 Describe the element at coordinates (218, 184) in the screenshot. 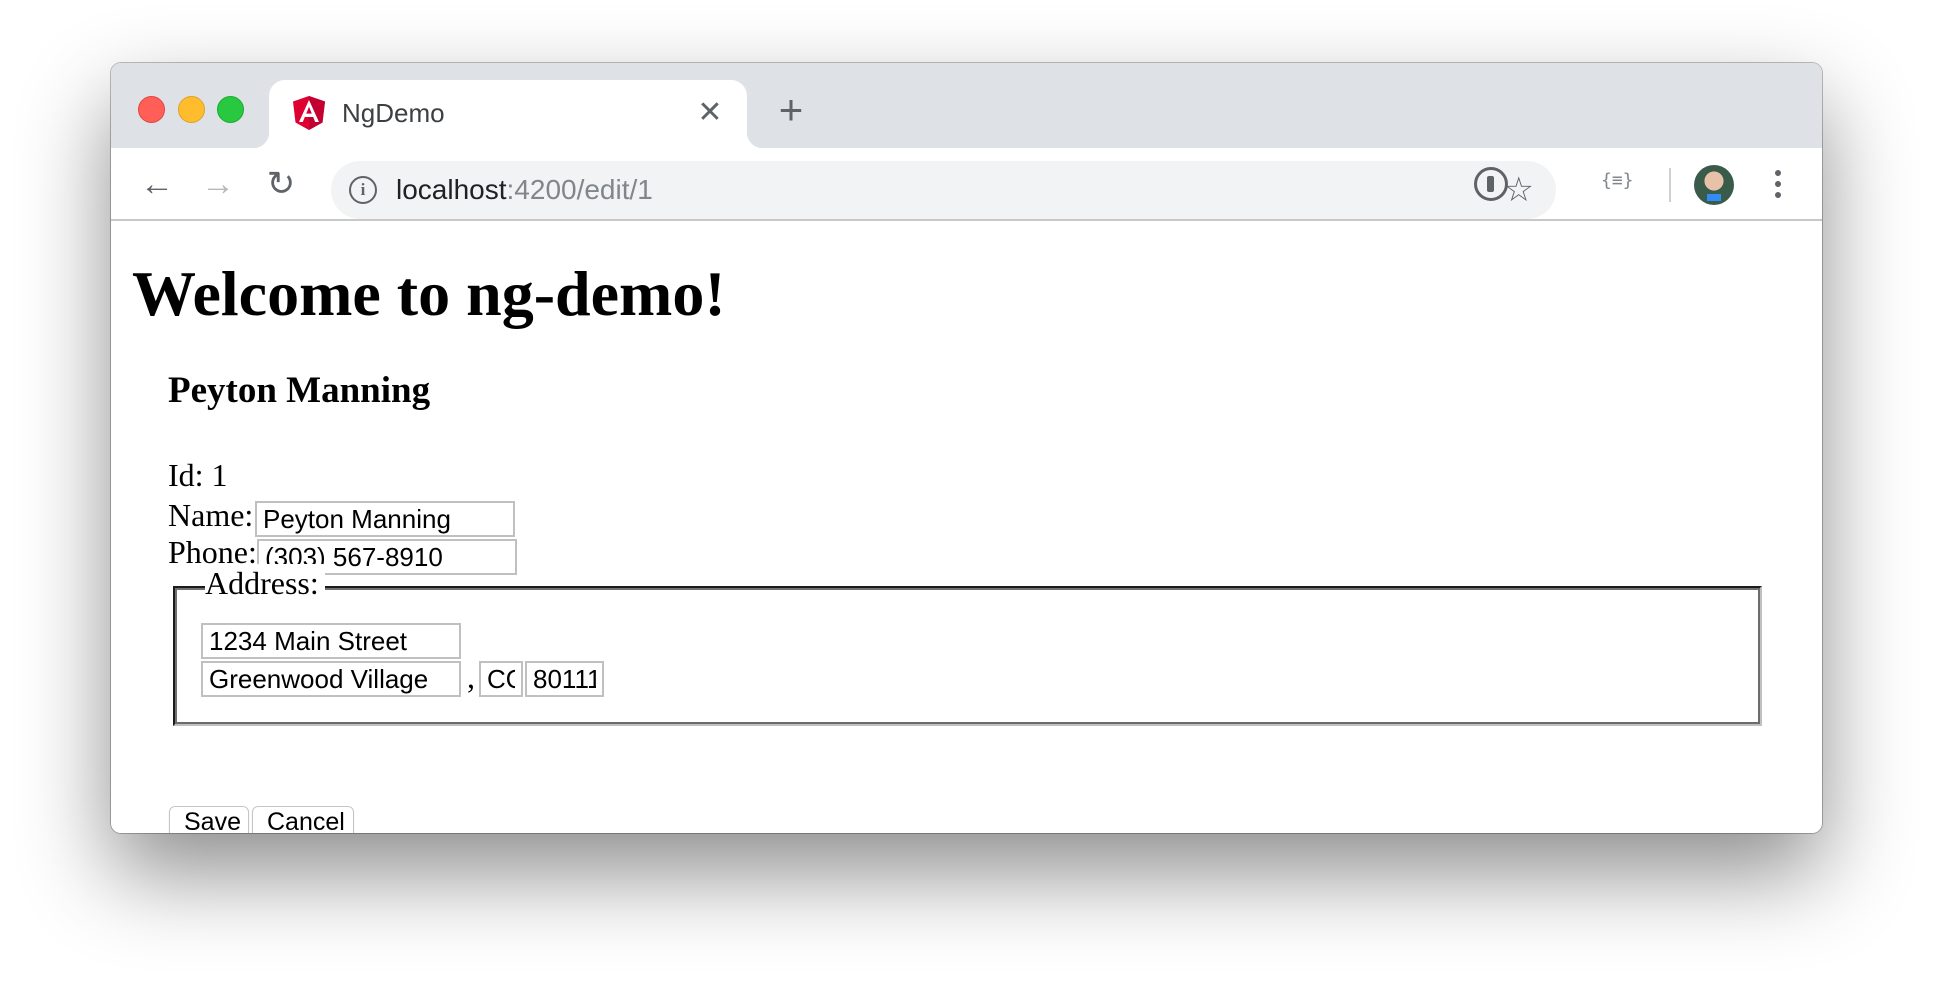

I see `forward-arrow-icon: →` at that location.